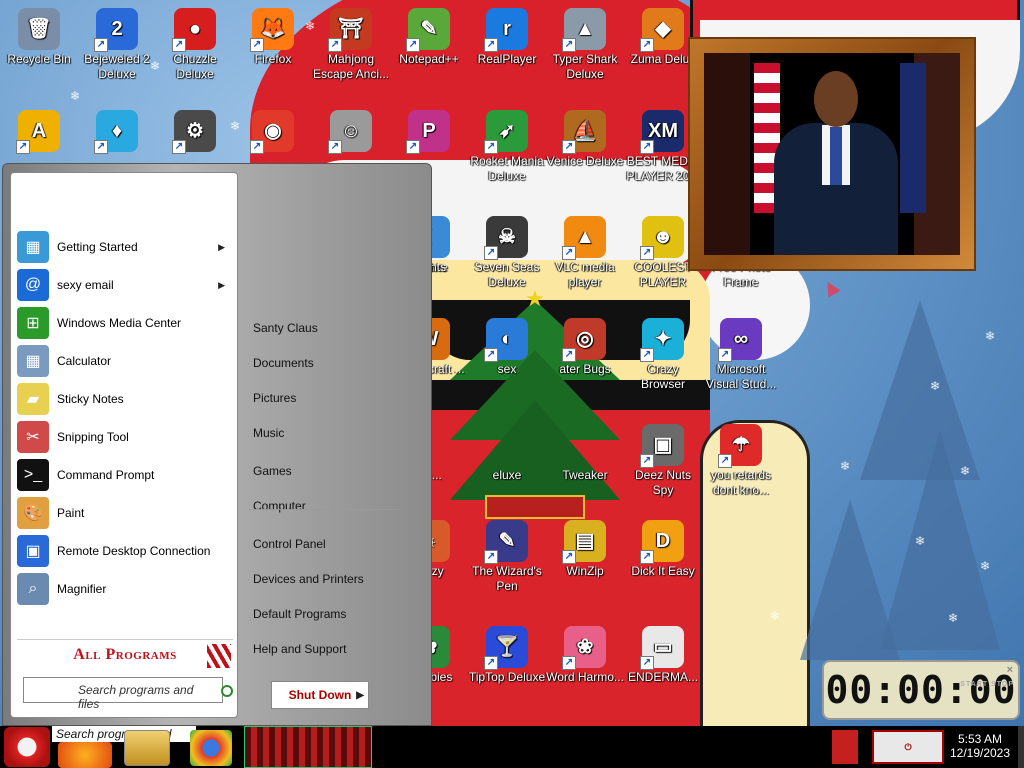  Describe the element at coordinates (507, 655) in the screenshot. I see `desktop-icon: 🍸 ↗ TipTop Deluxe` at that location.